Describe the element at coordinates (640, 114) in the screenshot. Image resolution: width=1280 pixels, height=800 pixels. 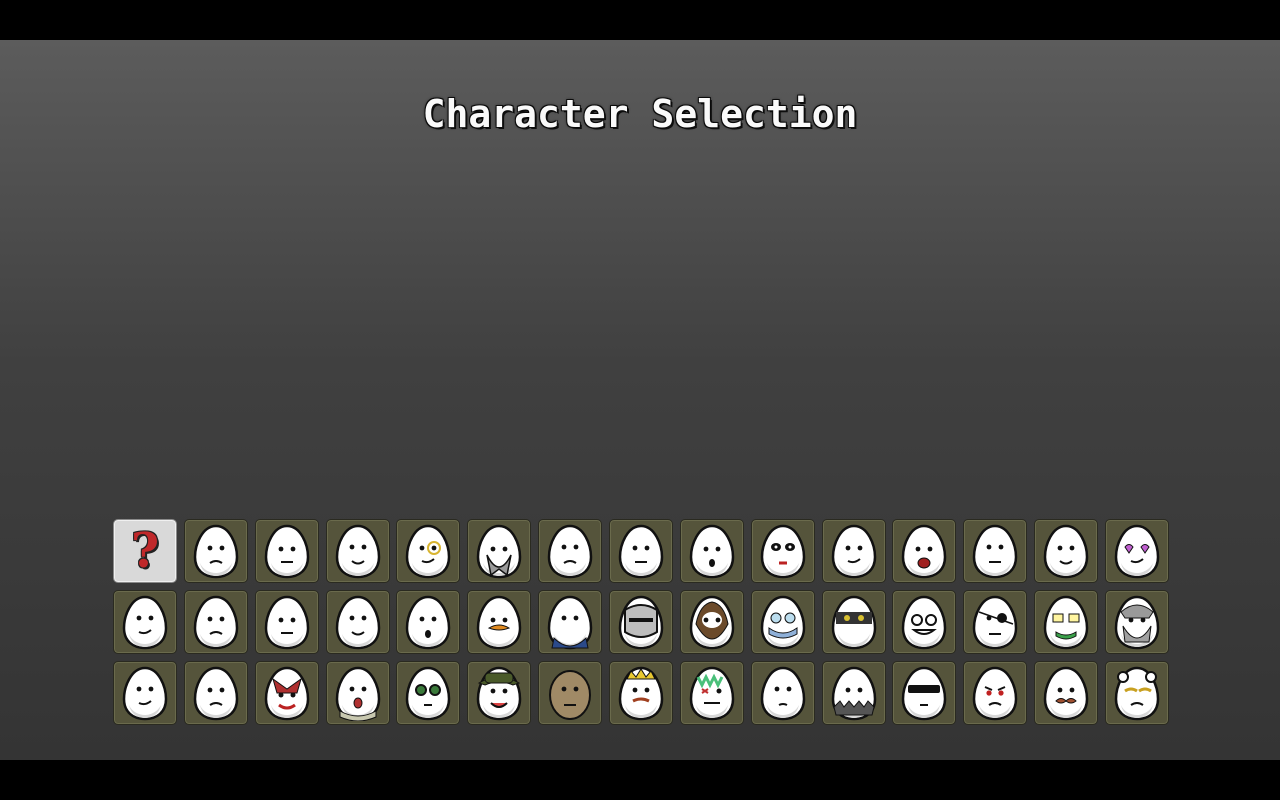
I see `page-title: Character Selection` at that location.